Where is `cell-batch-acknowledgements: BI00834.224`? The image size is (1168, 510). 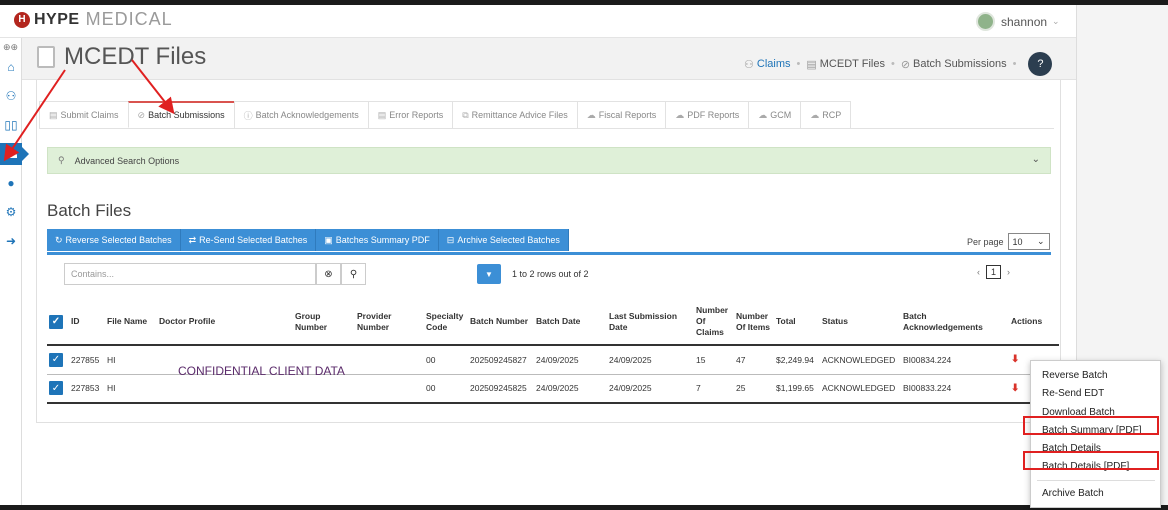 cell-batch-acknowledgements: BI00834.224 is located at coordinates (955, 360).